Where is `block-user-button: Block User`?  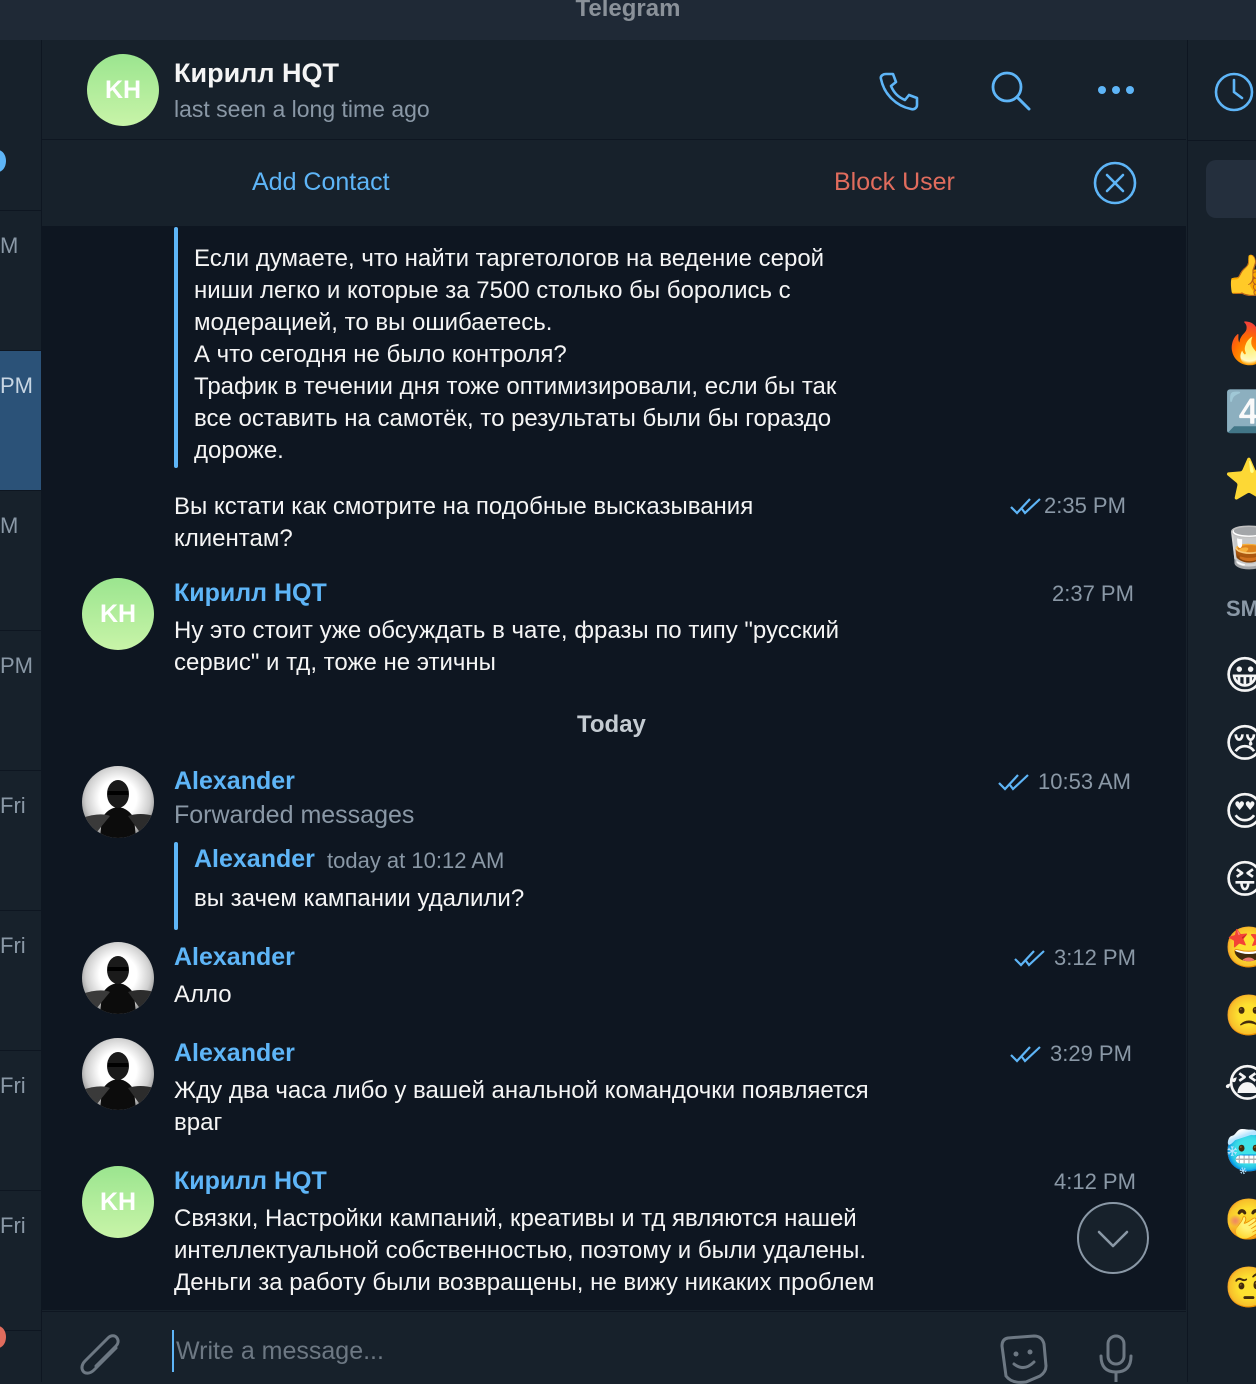 block-user-button: Block User is located at coordinates (894, 182).